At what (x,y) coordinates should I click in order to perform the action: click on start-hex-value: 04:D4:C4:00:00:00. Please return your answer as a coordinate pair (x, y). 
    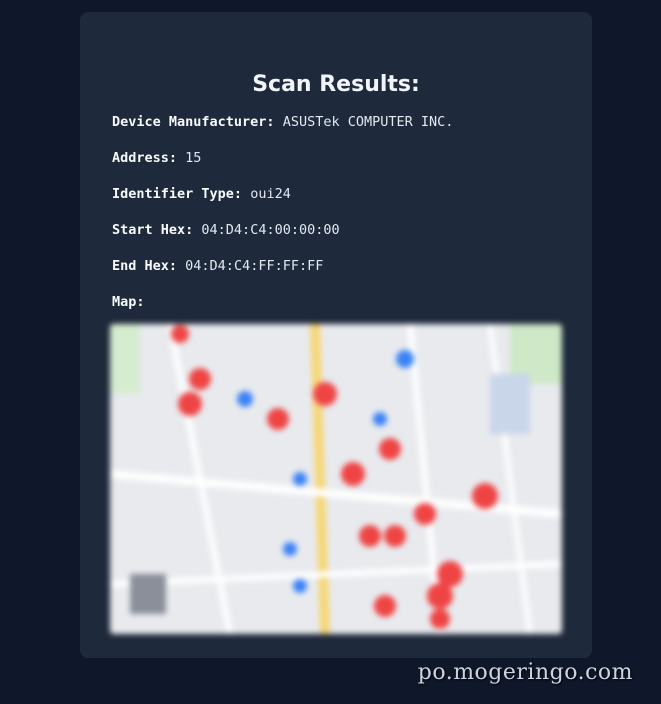
    Looking at the image, I should click on (270, 230).